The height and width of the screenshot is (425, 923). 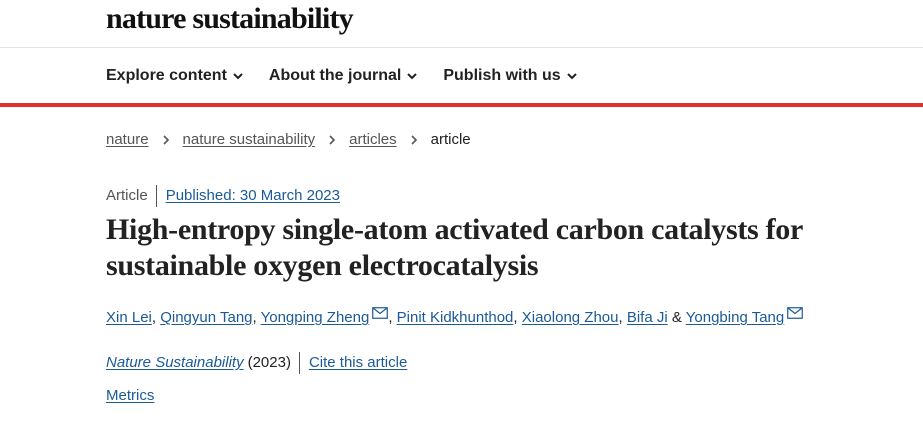 I want to click on nav-label: Explore content, so click(x=166, y=75).